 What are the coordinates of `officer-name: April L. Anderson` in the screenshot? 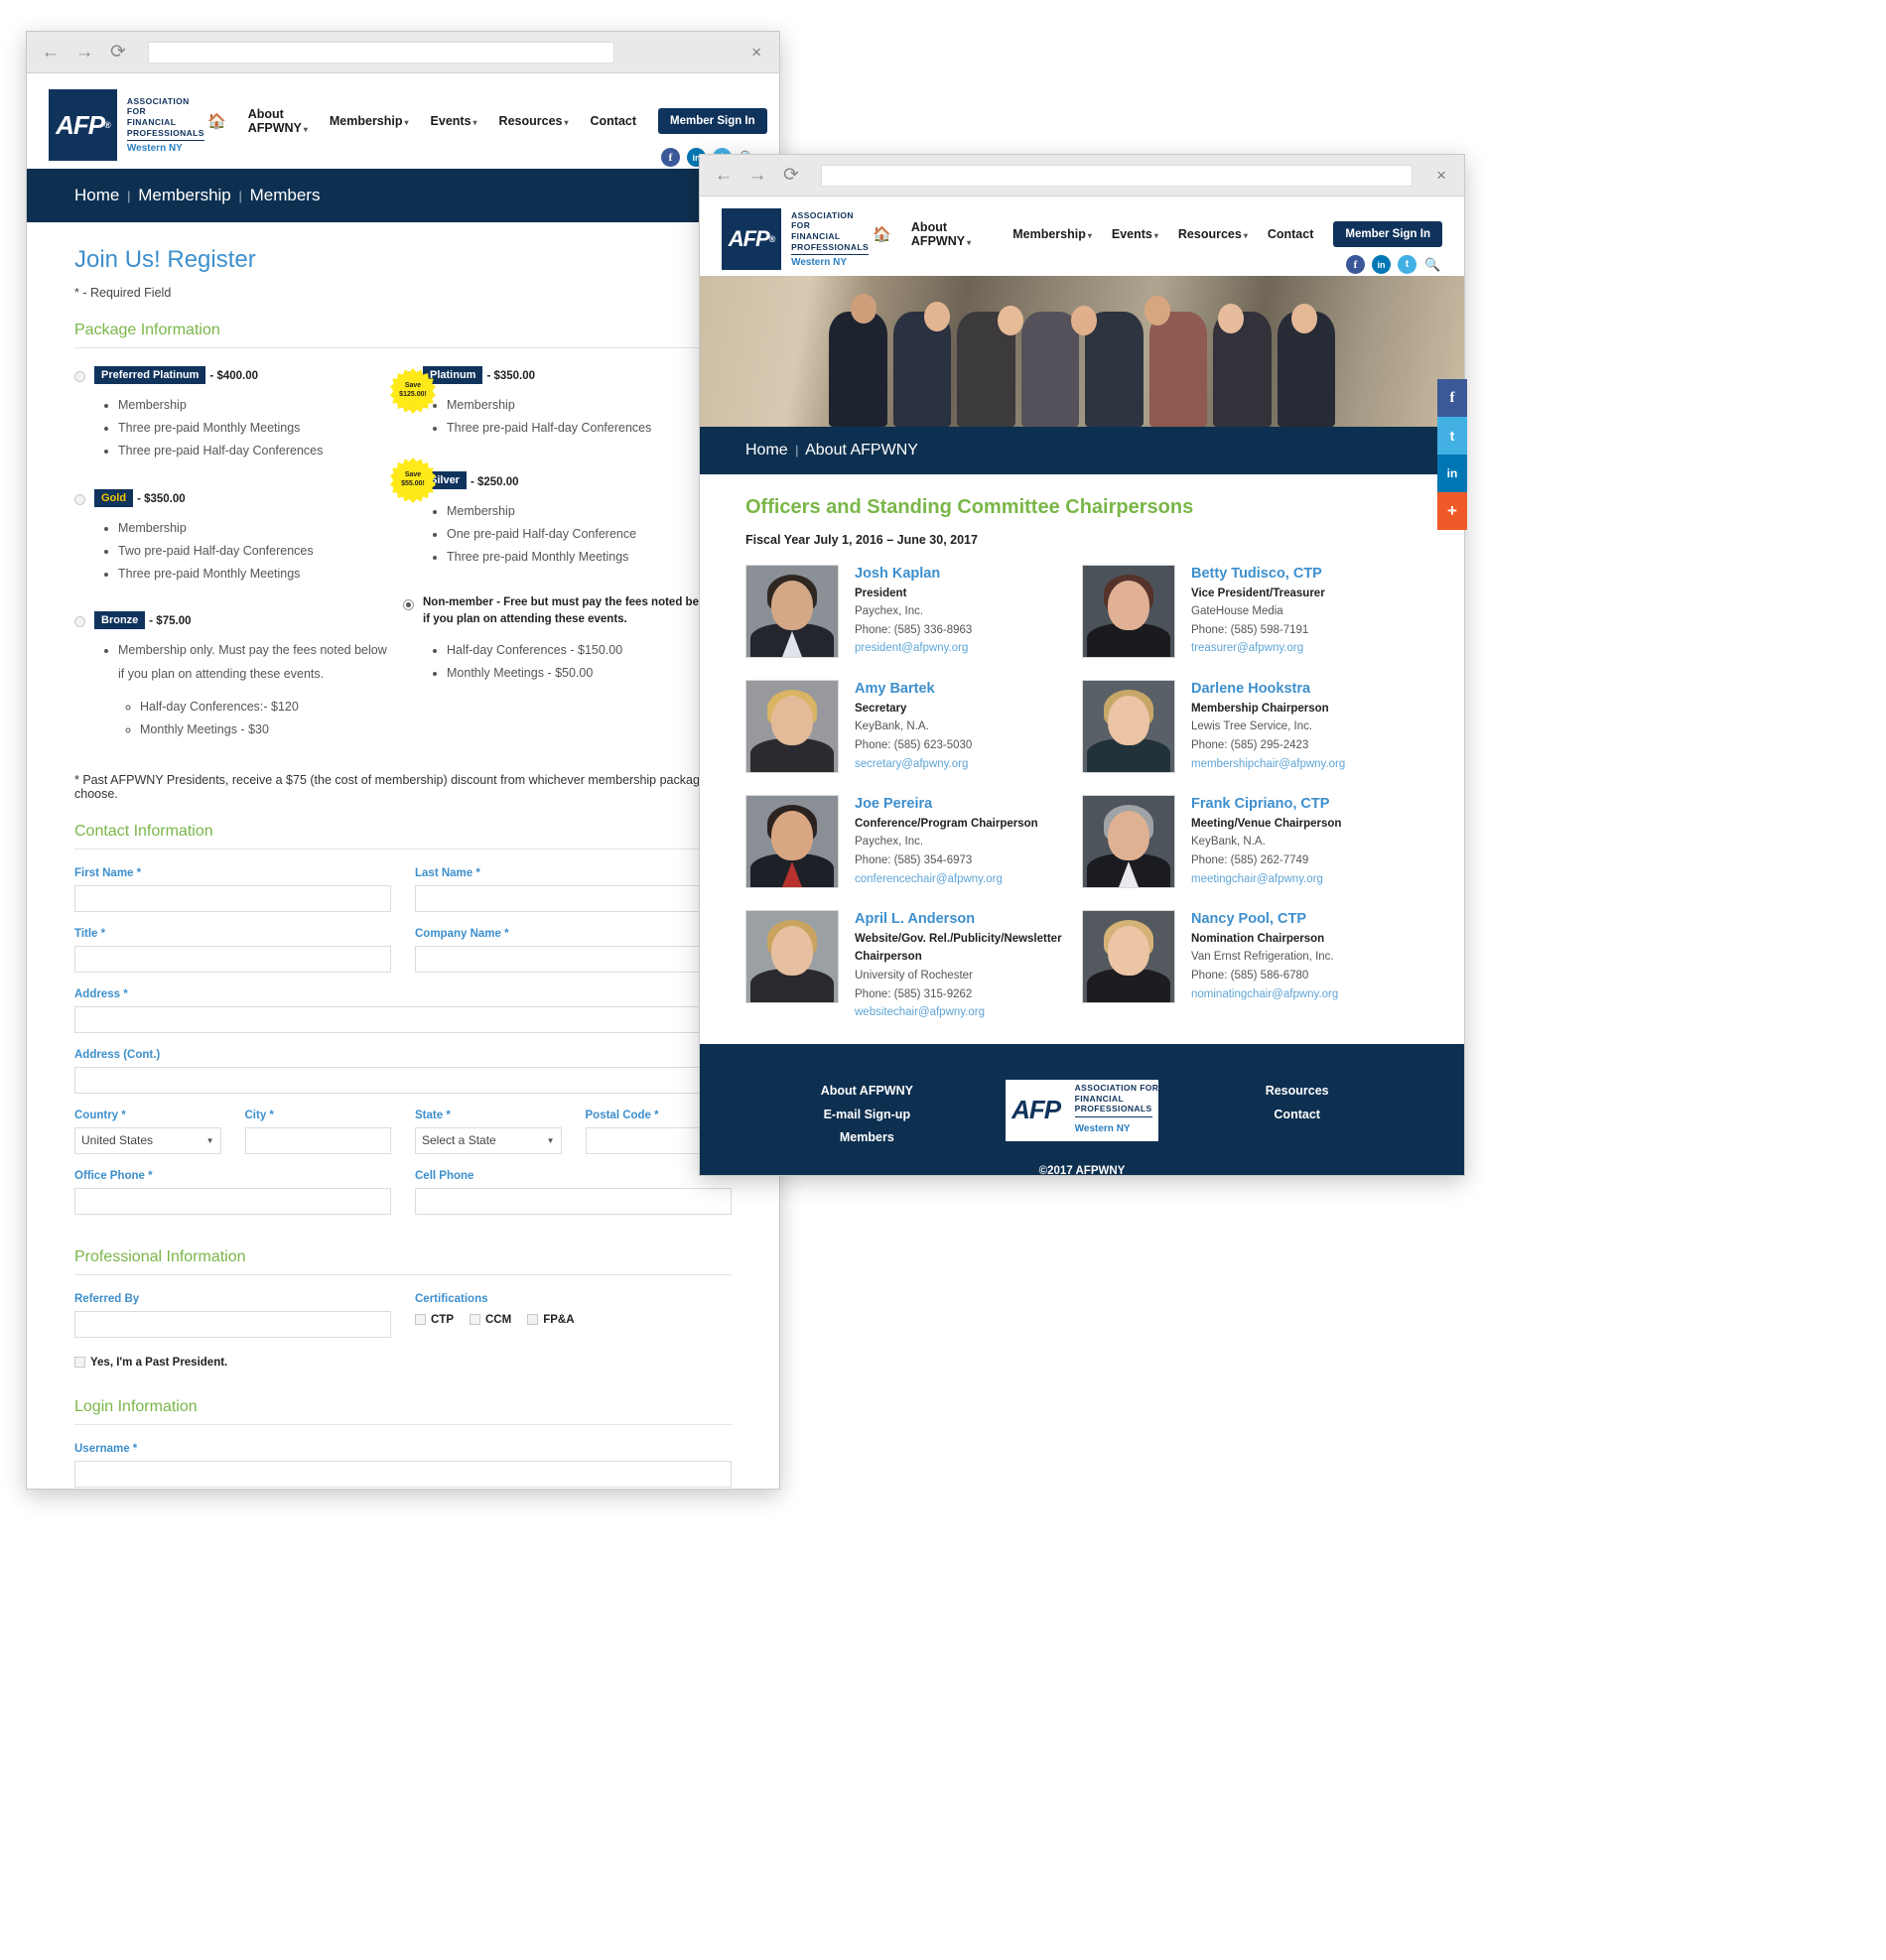 It's located at (968, 920).